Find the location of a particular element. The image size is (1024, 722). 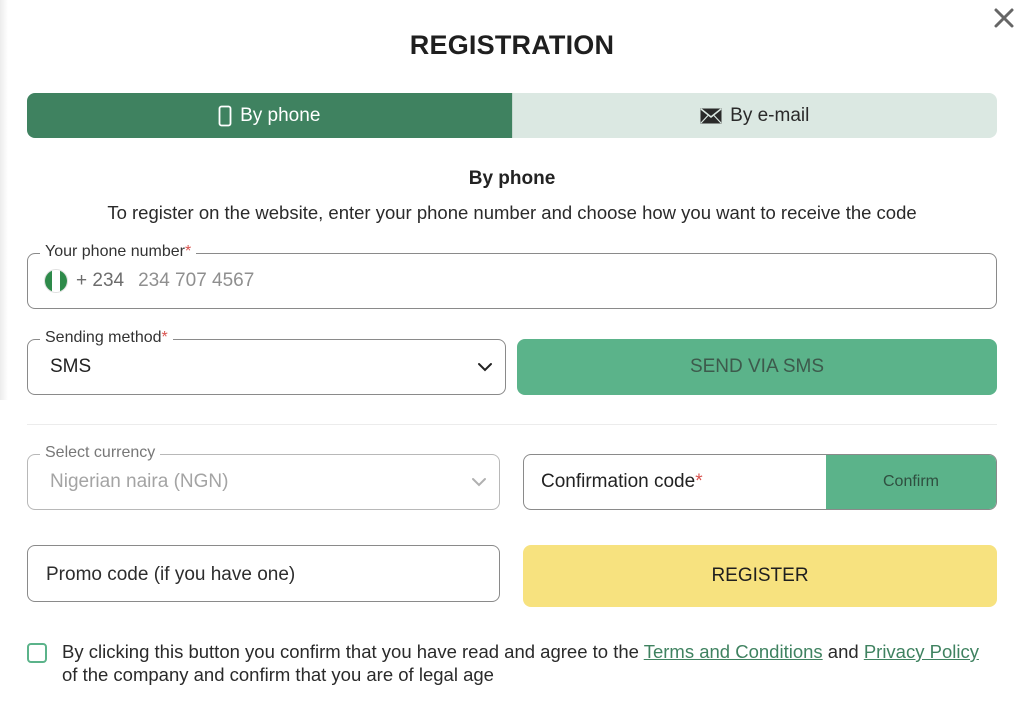

tab-by-email: By e-mail is located at coordinates (754, 115).